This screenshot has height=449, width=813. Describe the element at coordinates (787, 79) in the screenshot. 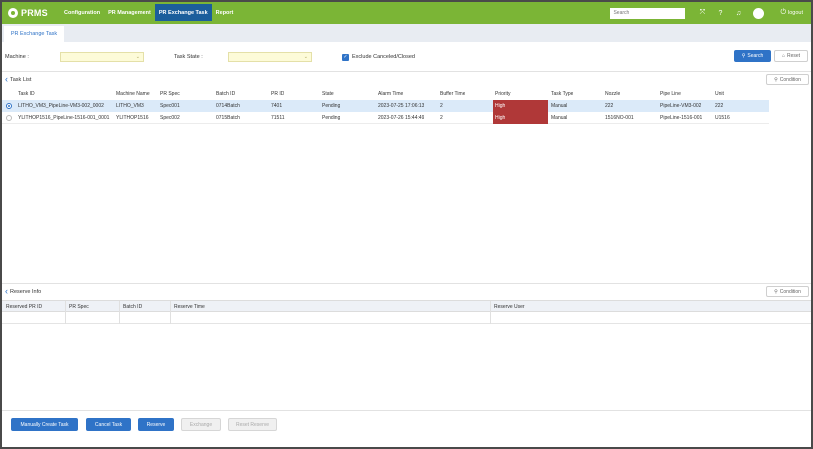

I see `task-condition-button: ⚲ Condition` at that location.